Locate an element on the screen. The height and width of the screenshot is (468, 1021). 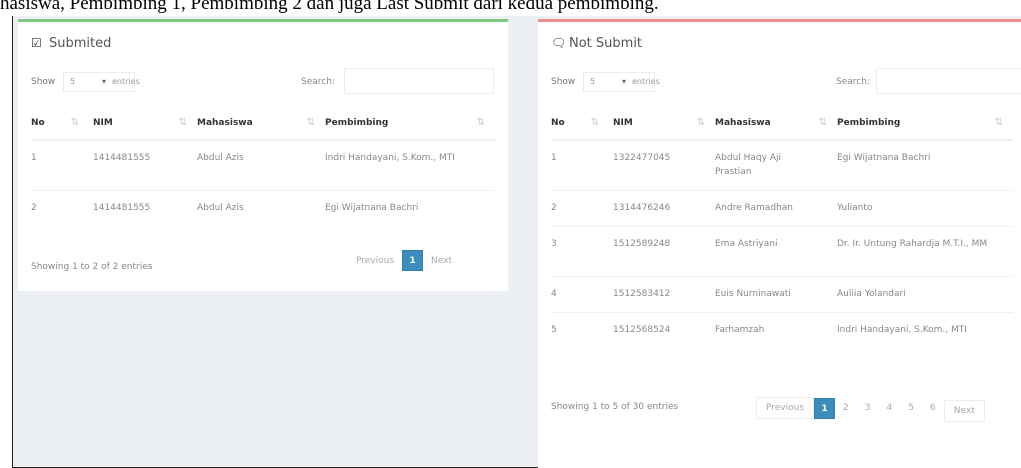
pagination-page-3: 3 is located at coordinates (868, 408).